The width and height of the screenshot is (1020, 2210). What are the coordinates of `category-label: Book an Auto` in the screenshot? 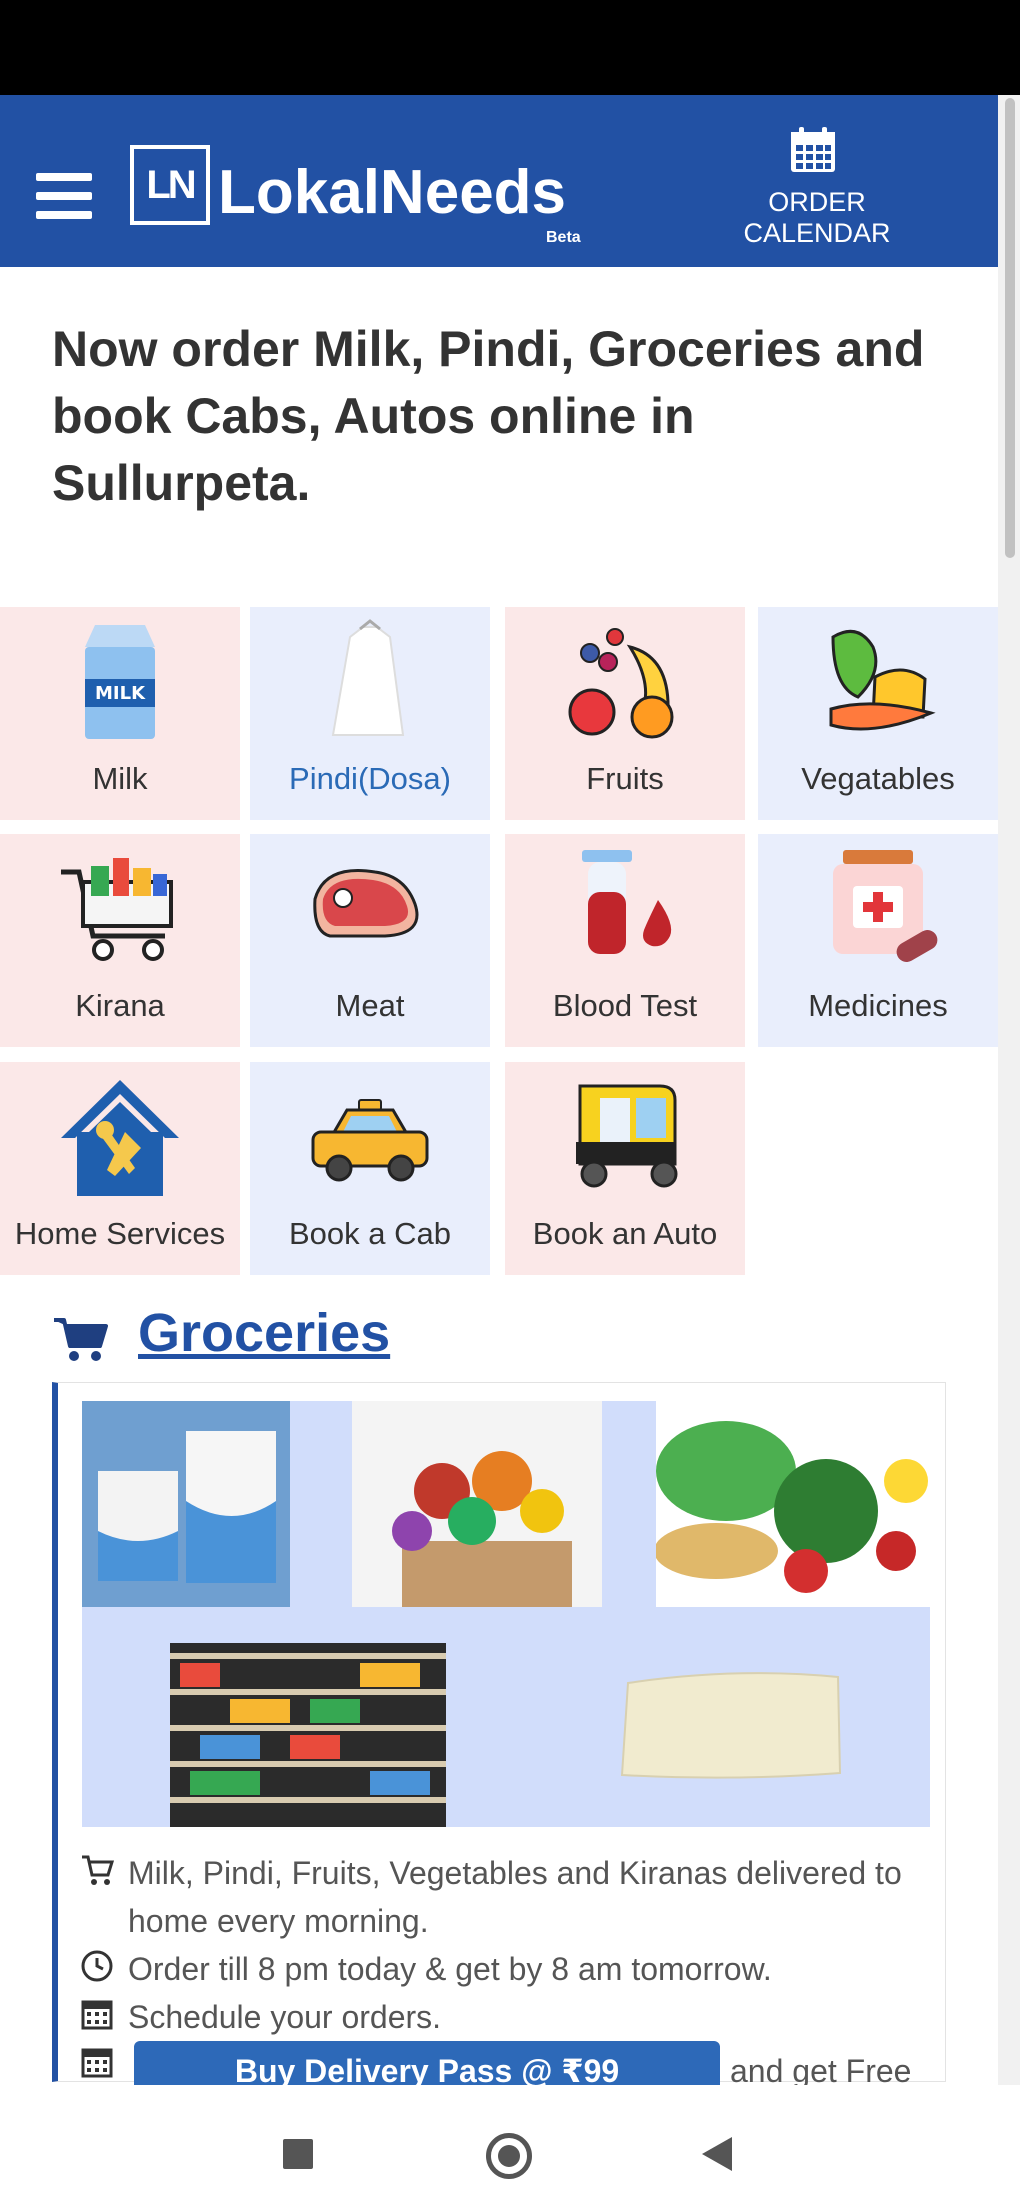 It's located at (625, 1233).